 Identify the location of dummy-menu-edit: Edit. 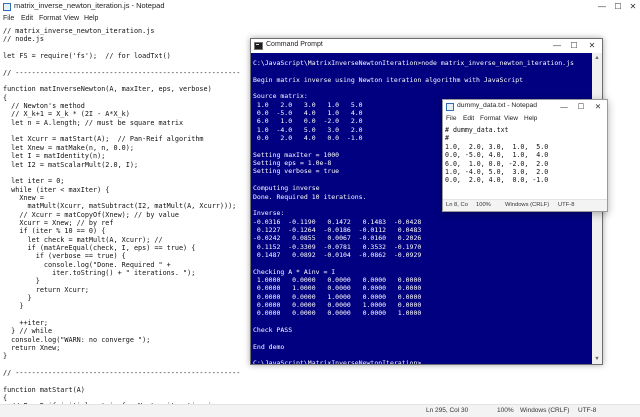
(468, 118).